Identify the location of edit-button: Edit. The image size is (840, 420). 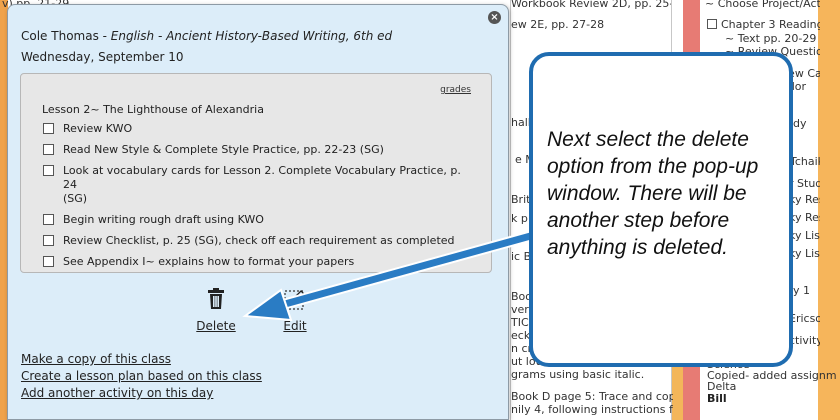
(295, 310).